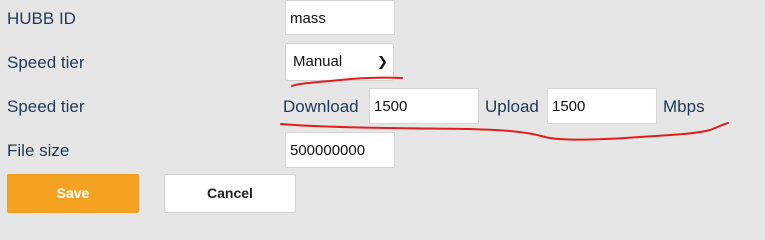 The image size is (765, 240). What do you see at coordinates (602, 106) in the screenshot?
I see `upload-input: 1500` at bounding box center [602, 106].